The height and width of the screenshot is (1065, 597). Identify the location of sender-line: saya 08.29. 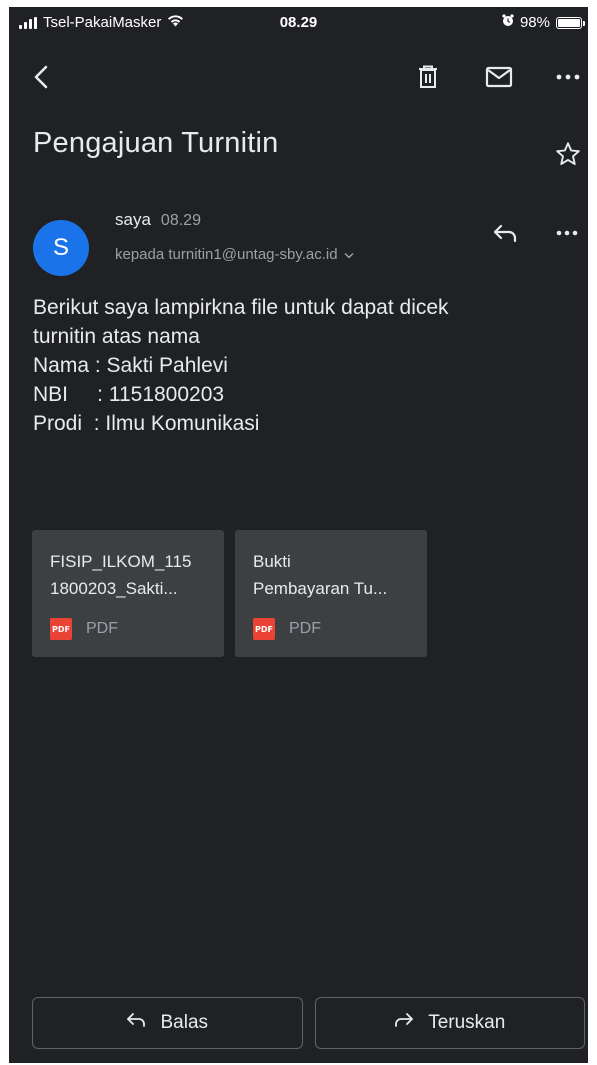
(158, 220).